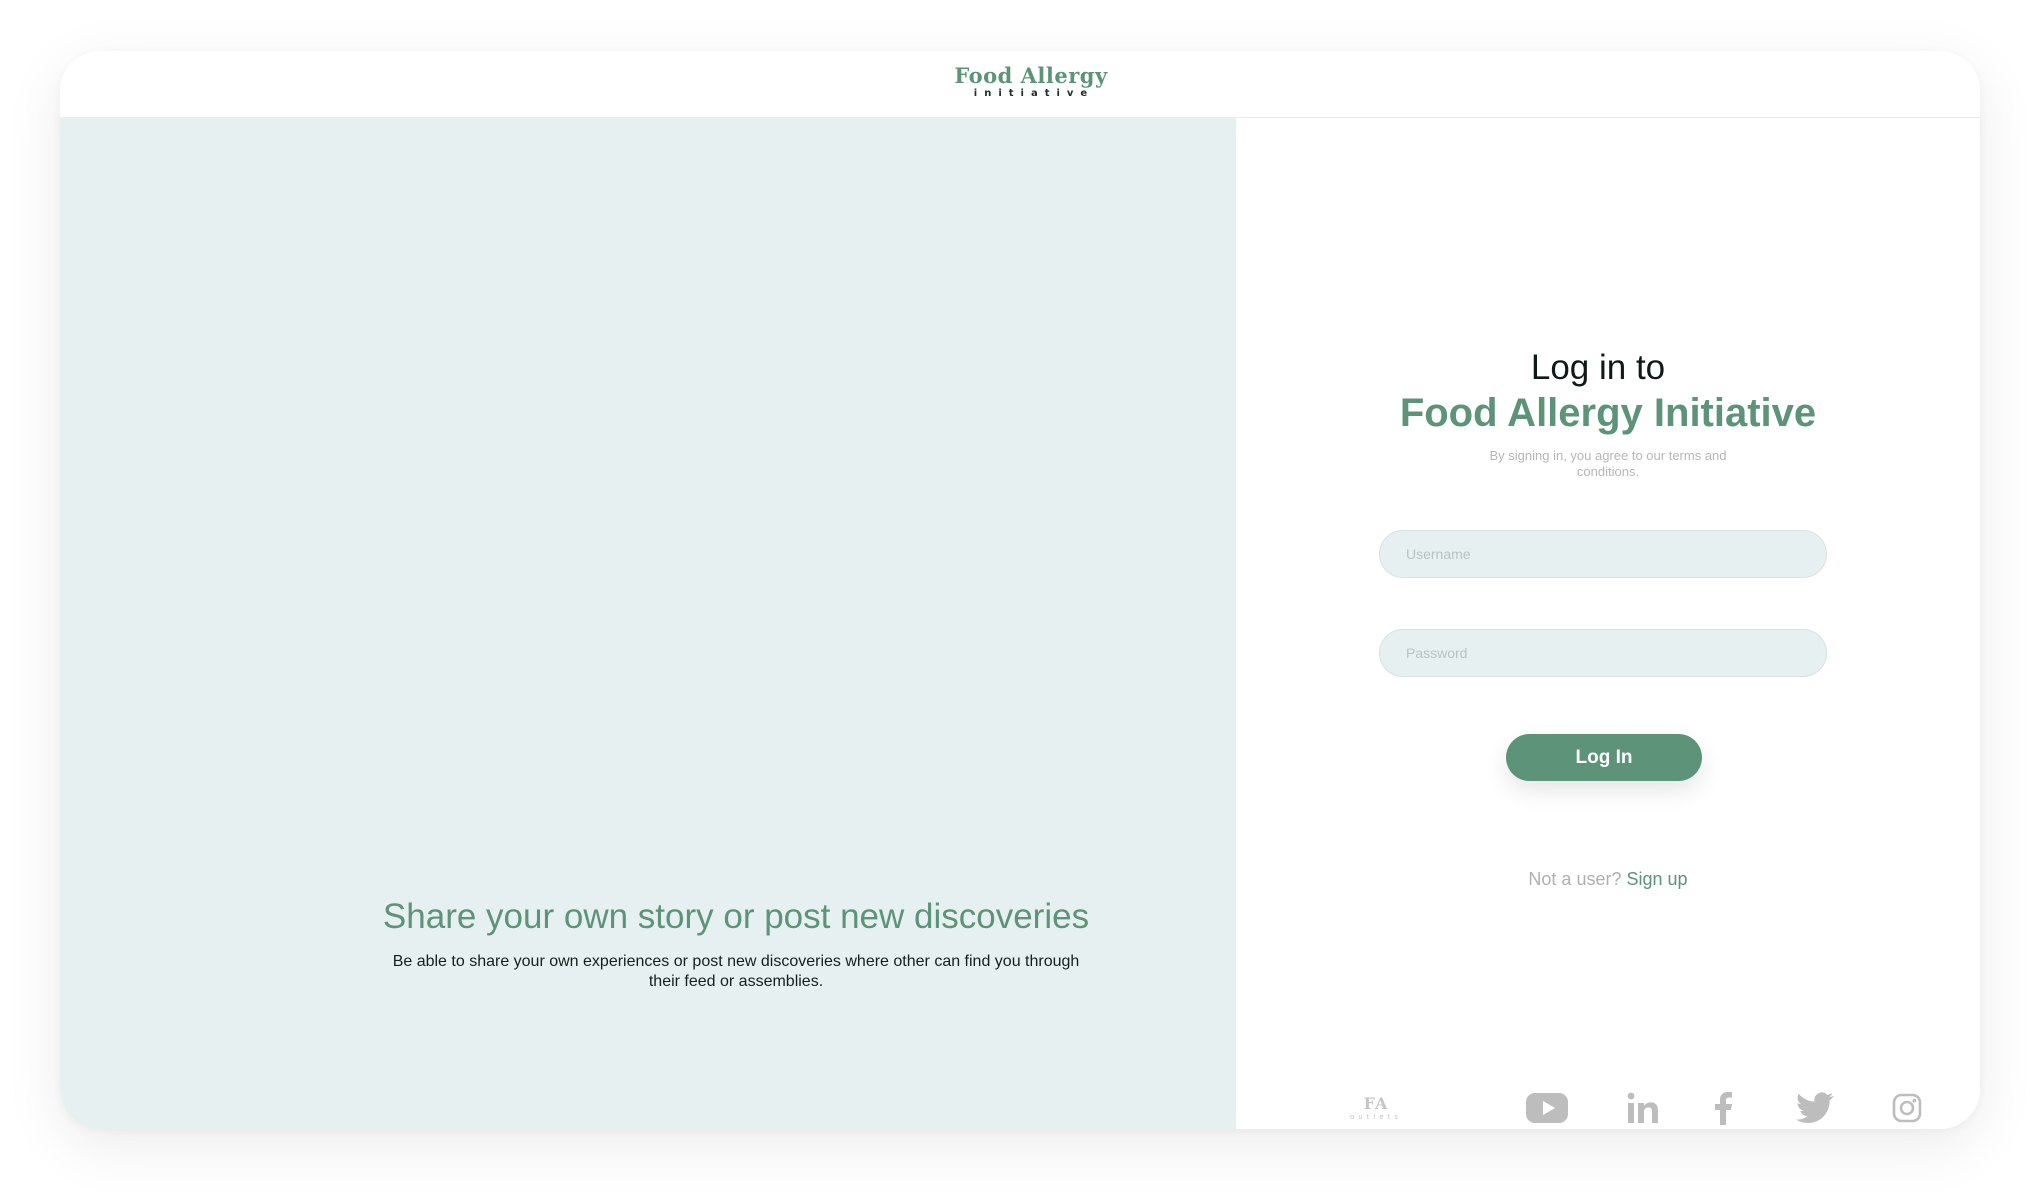 The image size is (2040, 1200). What do you see at coordinates (1034, 93) in the screenshot?
I see `logo-sub-text: initiative` at bounding box center [1034, 93].